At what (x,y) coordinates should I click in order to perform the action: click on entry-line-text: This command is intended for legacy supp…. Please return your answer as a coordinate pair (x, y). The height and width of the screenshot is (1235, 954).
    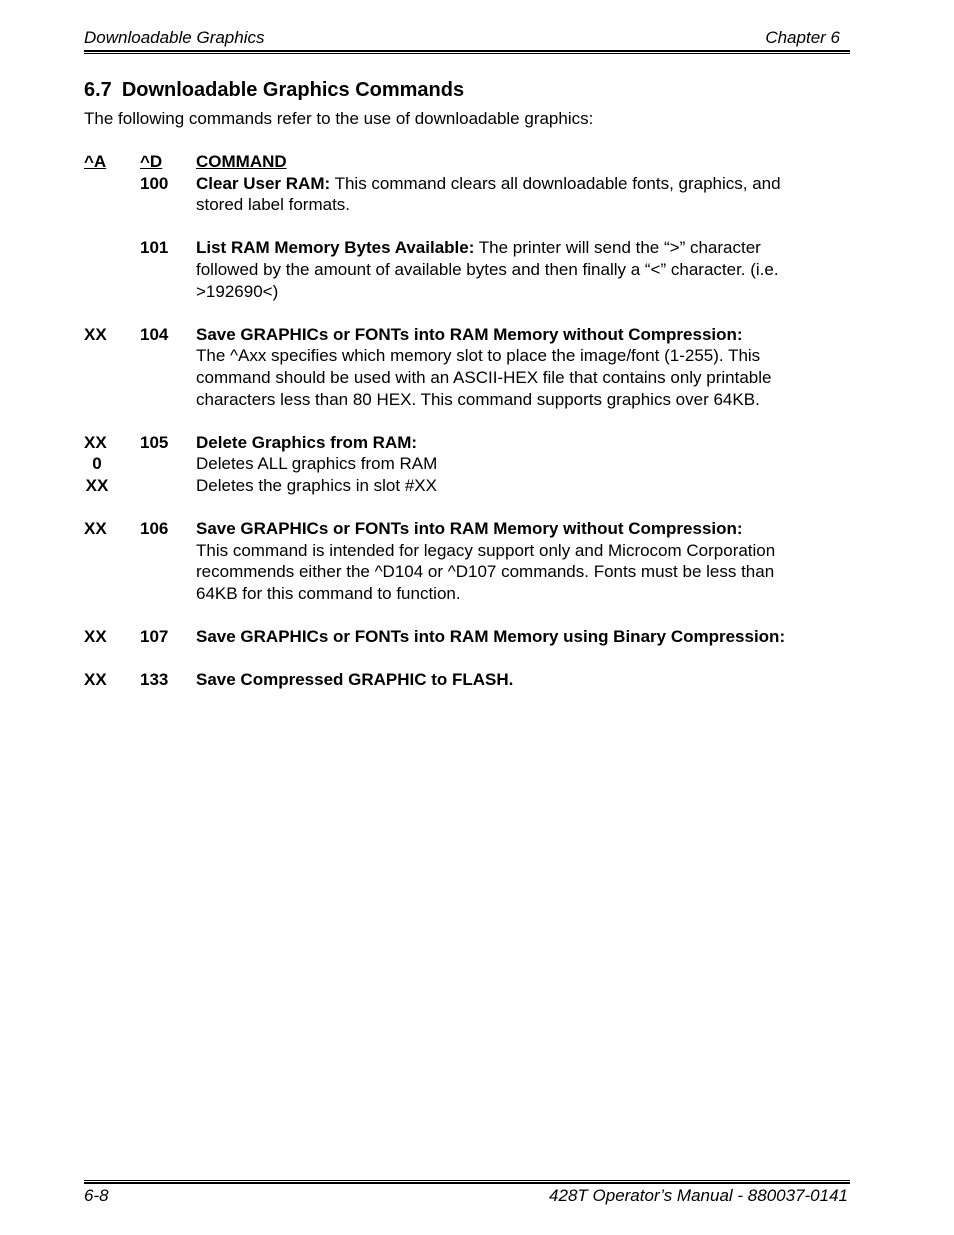
    Looking at the image, I should click on (486, 550).